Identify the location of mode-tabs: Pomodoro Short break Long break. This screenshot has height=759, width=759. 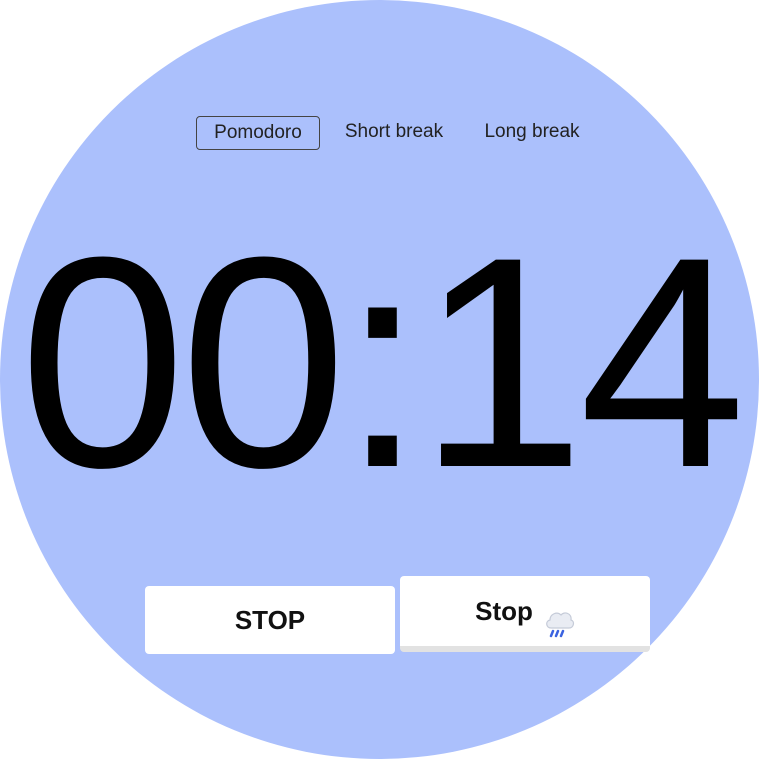
(379, 133).